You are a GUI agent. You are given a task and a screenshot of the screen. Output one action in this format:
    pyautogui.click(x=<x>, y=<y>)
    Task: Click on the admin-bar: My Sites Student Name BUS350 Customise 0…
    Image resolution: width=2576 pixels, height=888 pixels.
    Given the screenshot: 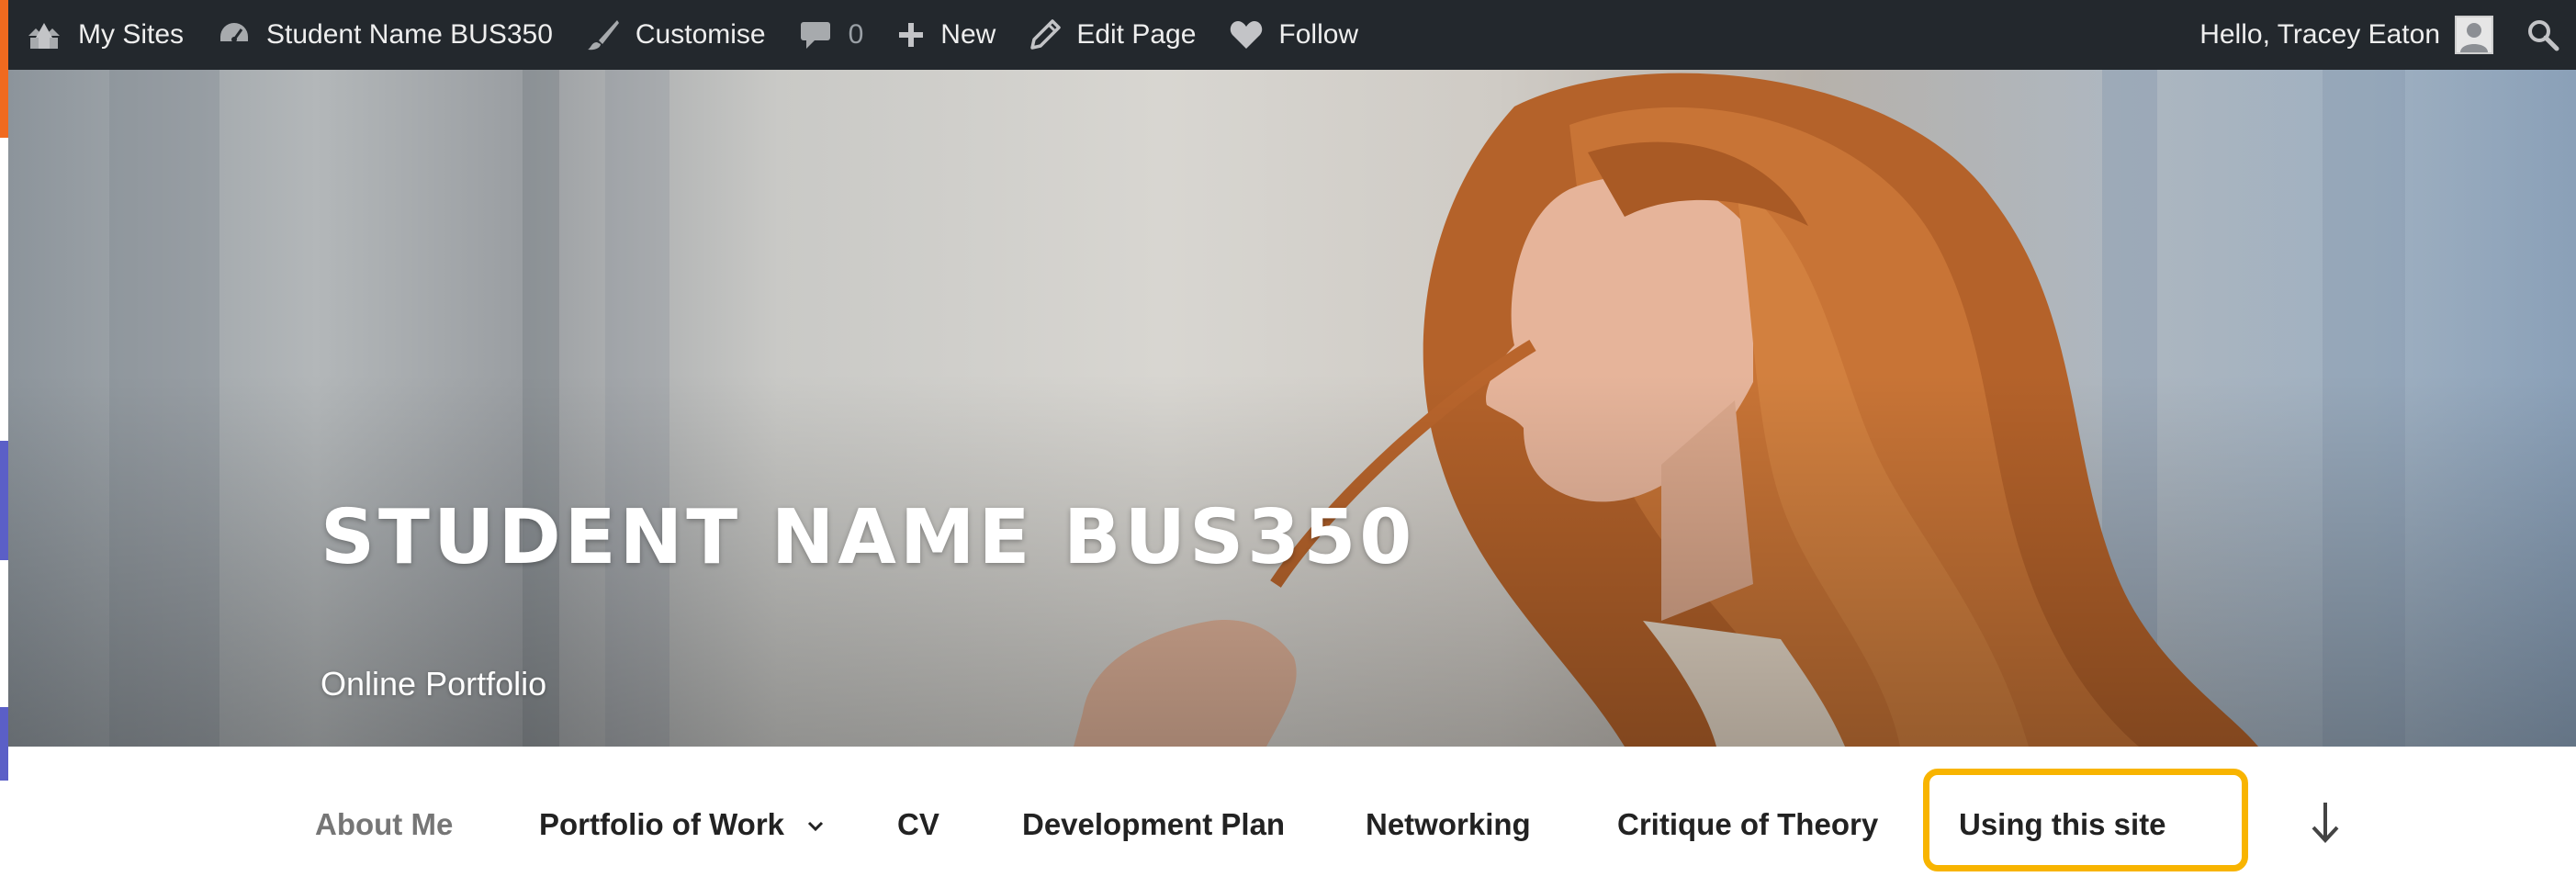 What is the action you would take?
    pyautogui.click(x=1292, y=35)
    